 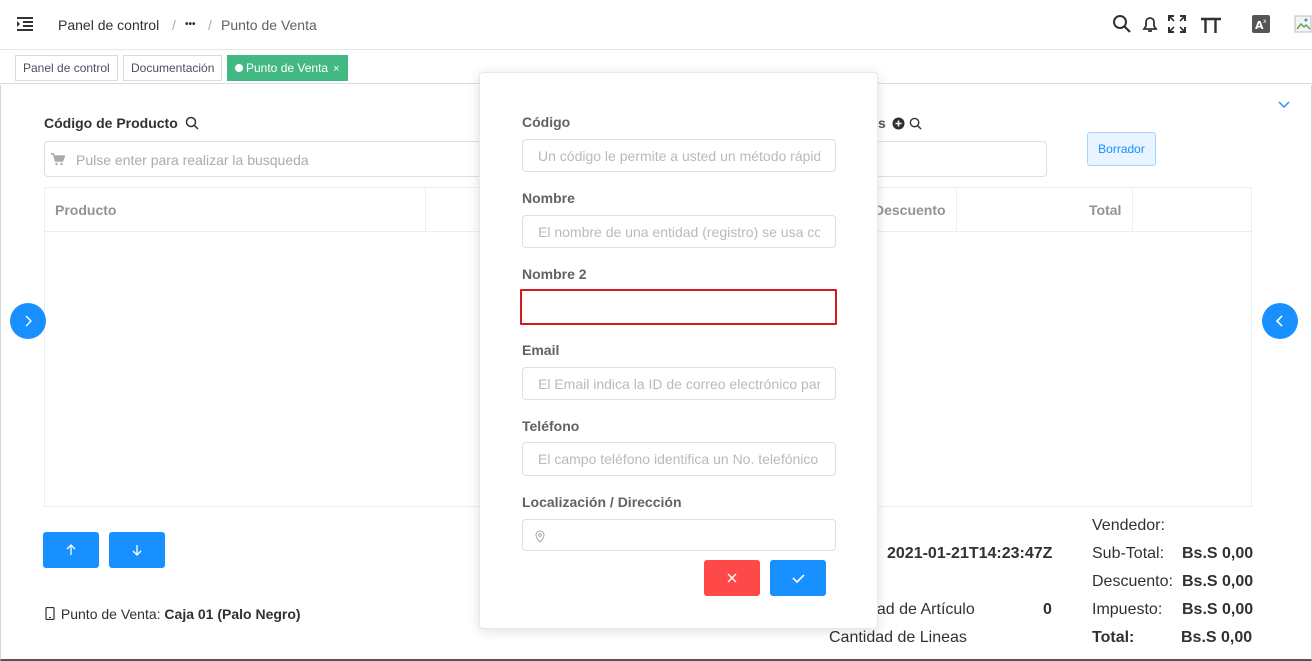 I want to click on chevron-right-icon, so click(x=28, y=321).